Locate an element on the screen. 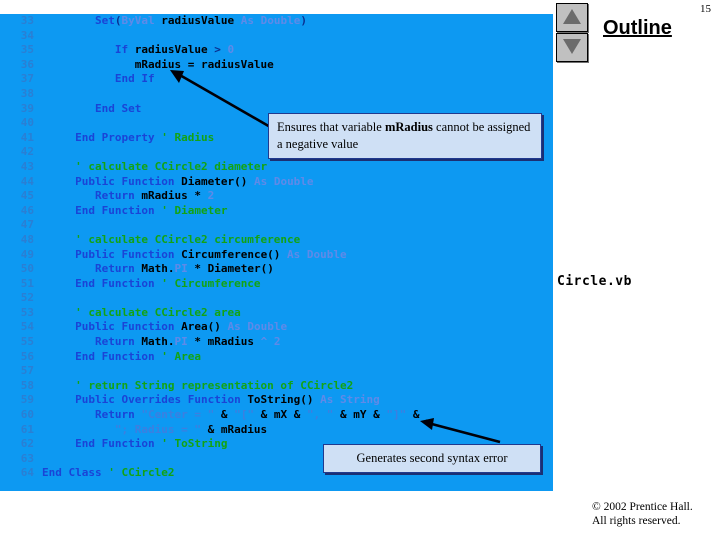  outline-title: Outline is located at coordinates (637, 28).